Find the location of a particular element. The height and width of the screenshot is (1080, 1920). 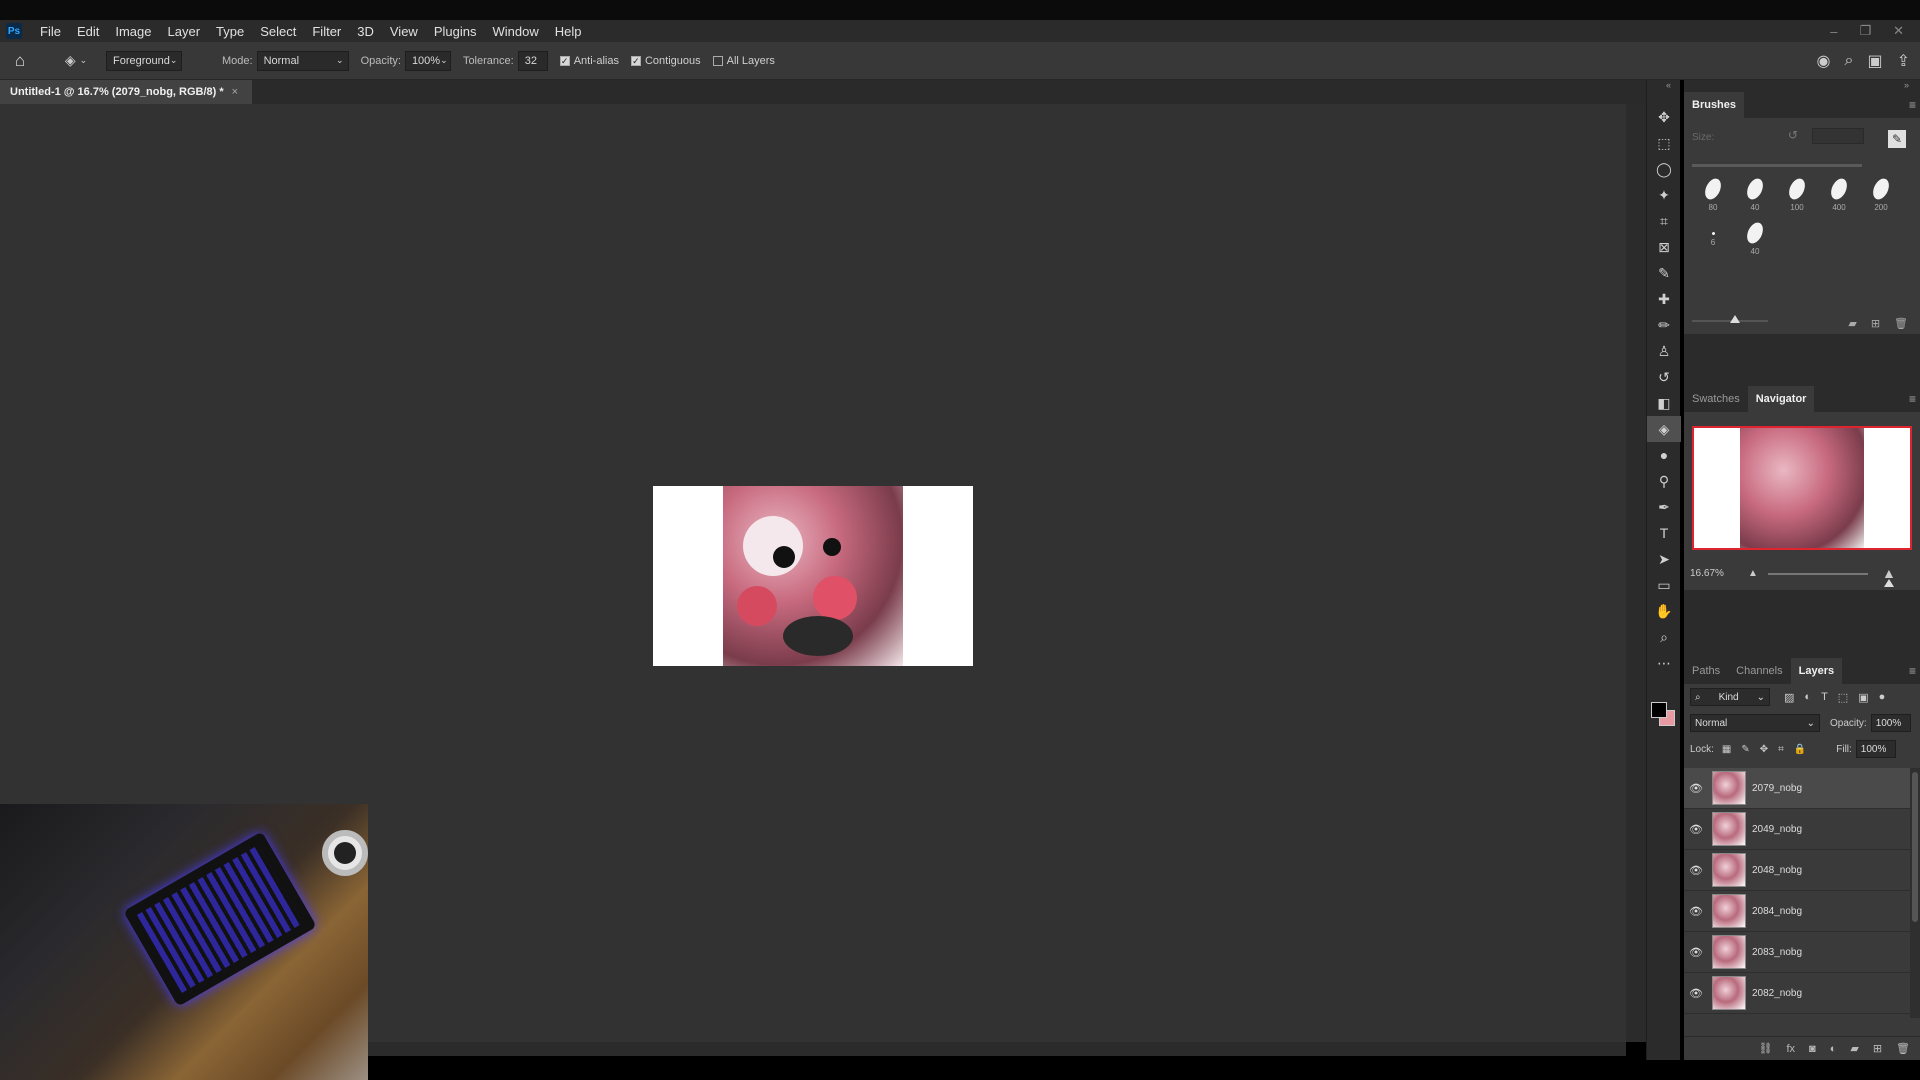

brush-preset: 100 is located at coordinates (1797, 196).